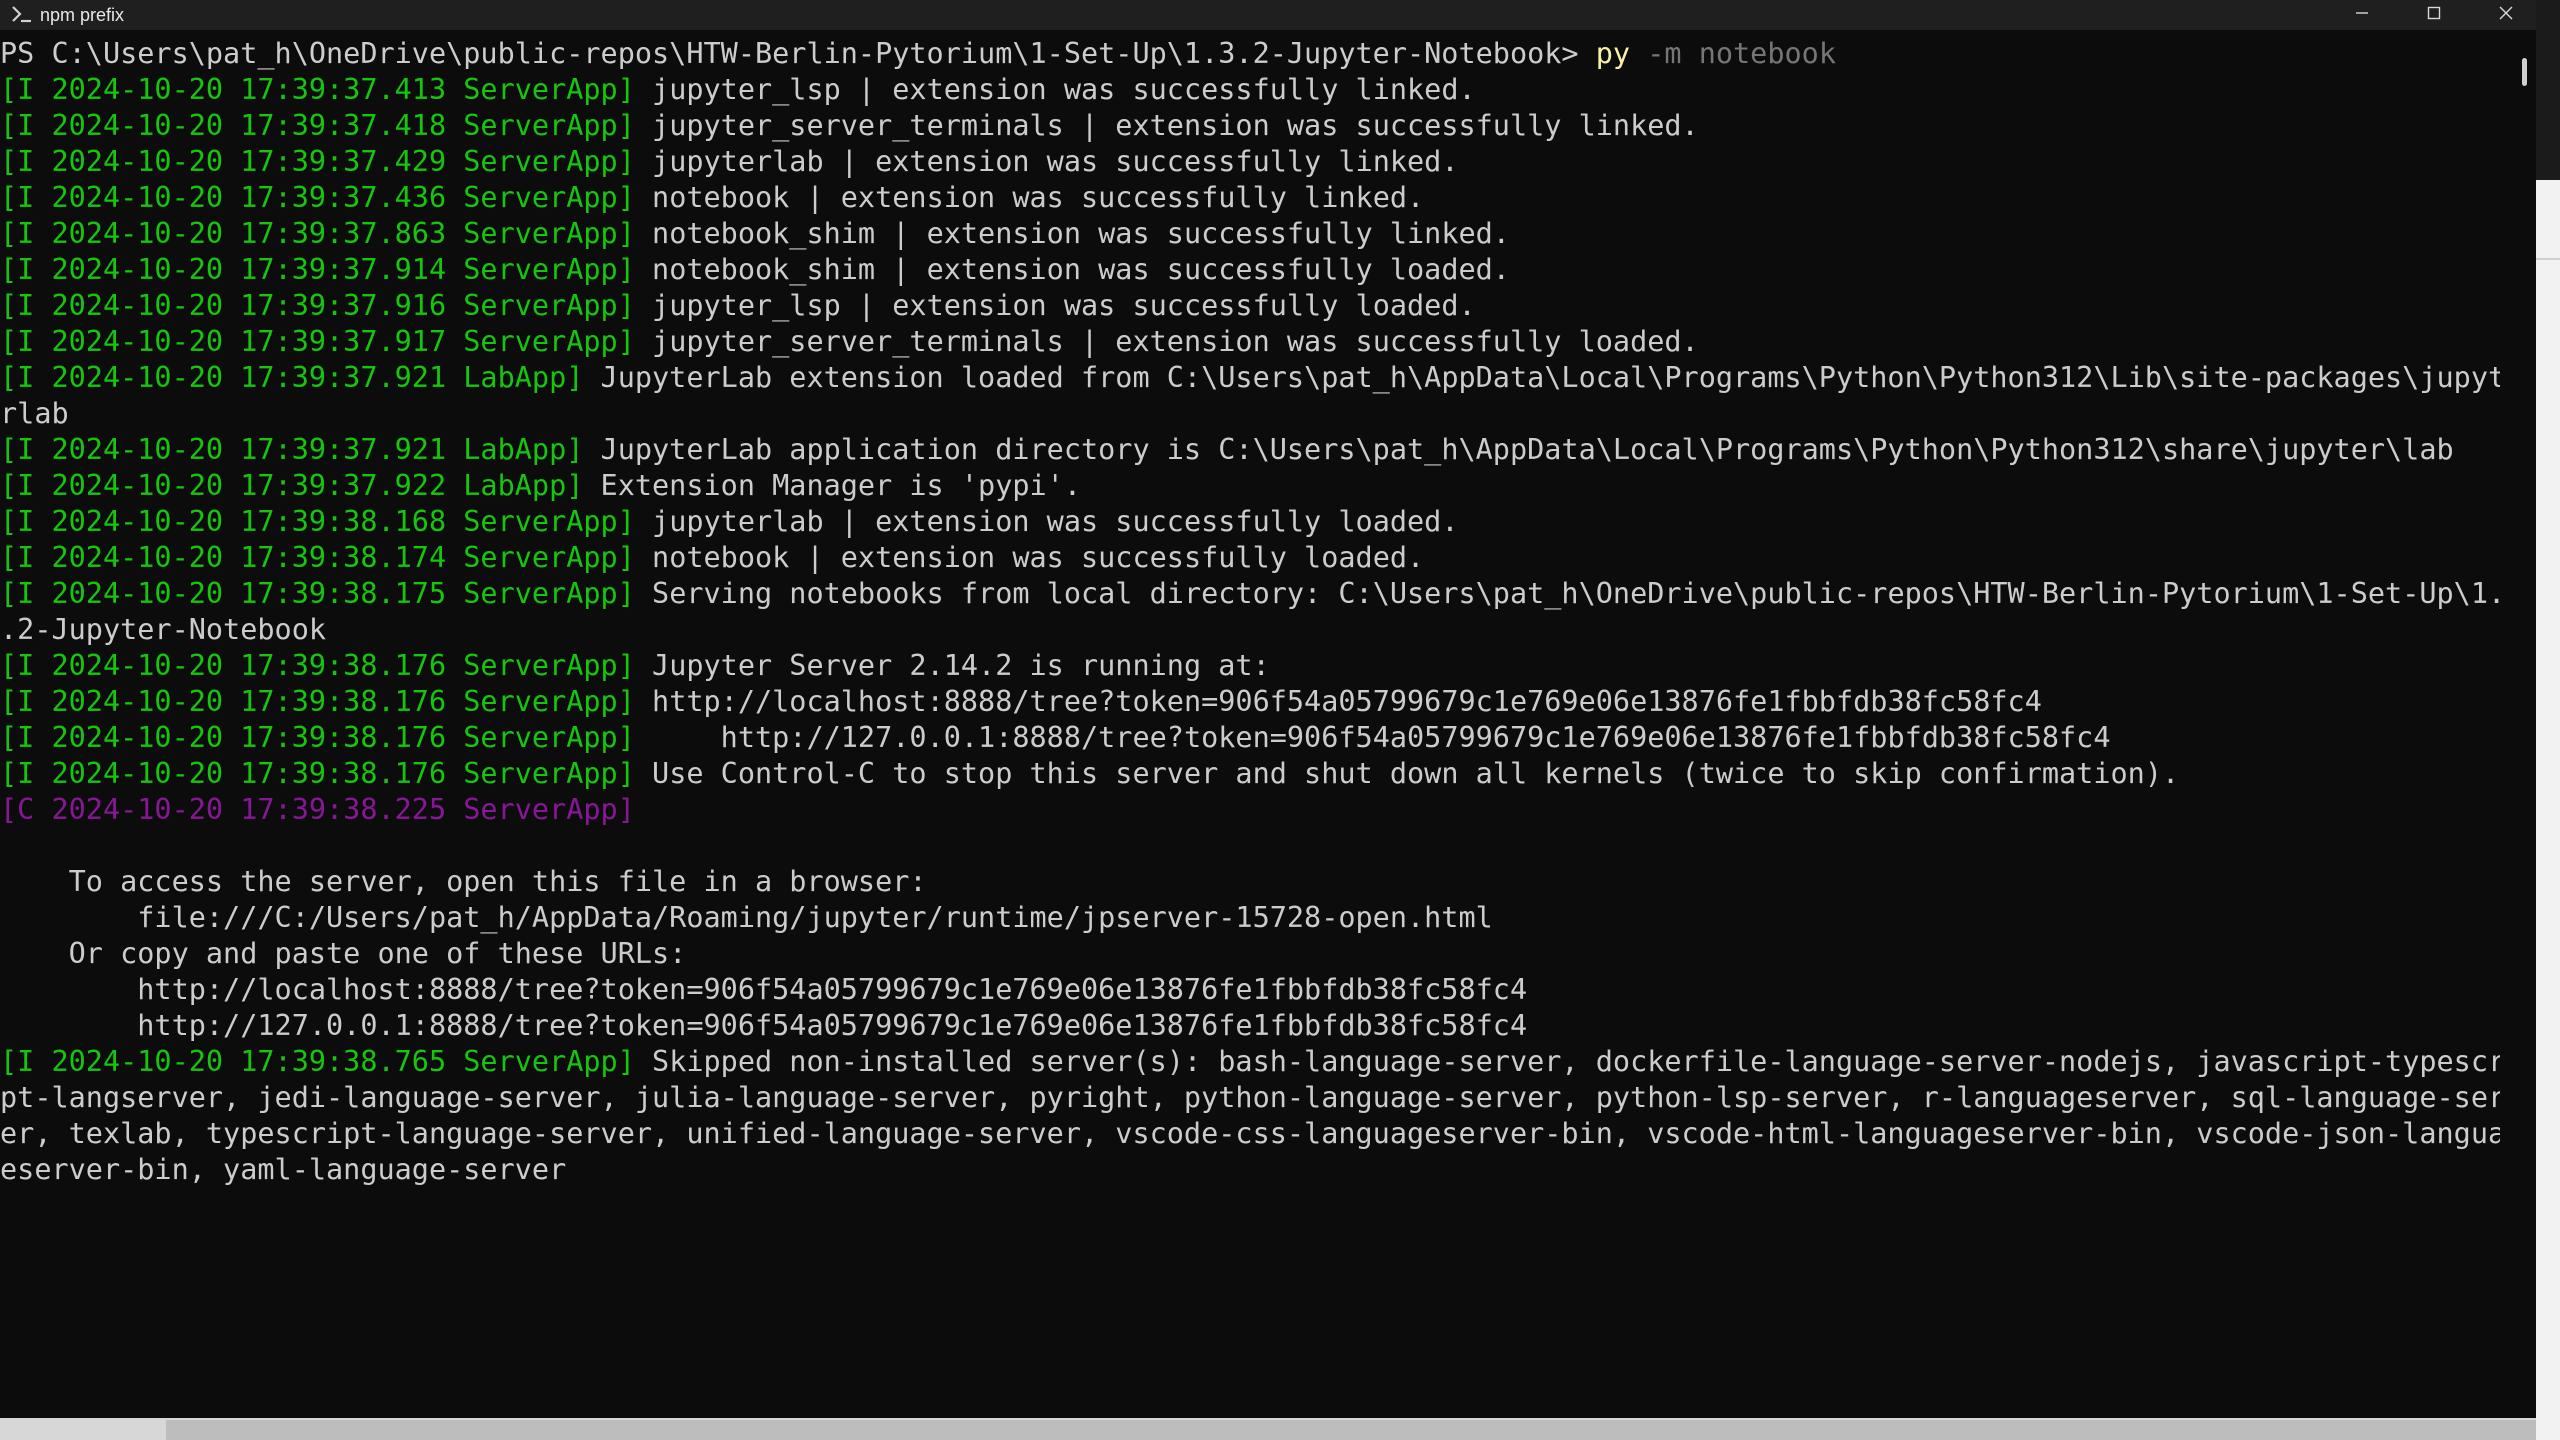  What do you see at coordinates (2434, 15) in the screenshot?
I see `maximize-button` at bounding box center [2434, 15].